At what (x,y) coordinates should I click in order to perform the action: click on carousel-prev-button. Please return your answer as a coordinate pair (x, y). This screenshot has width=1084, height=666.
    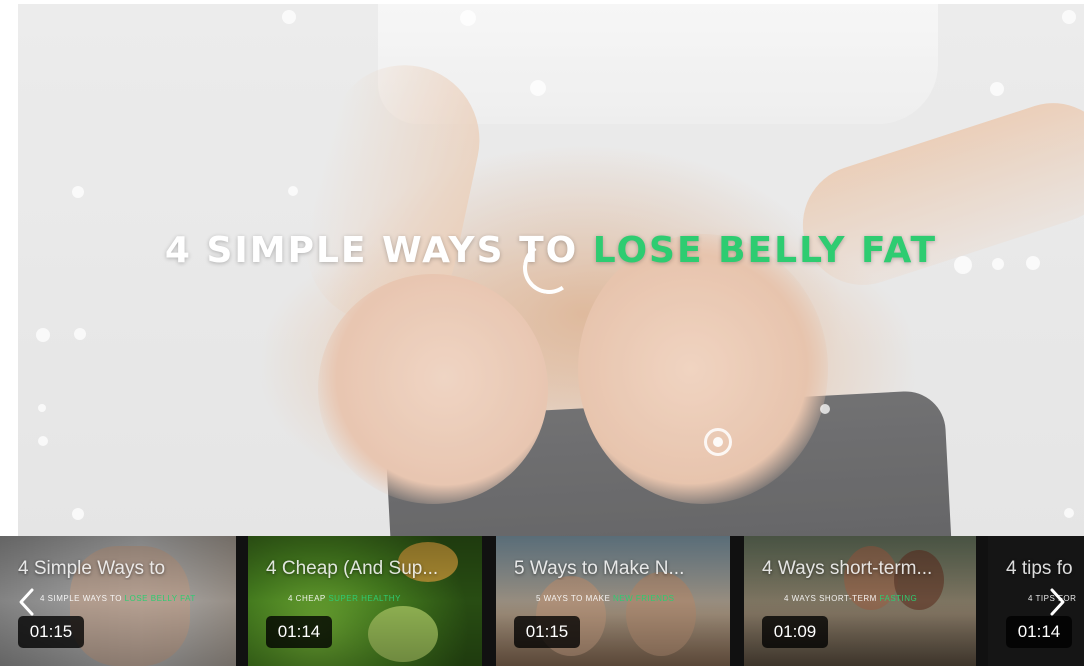
    Looking at the image, I should click on (27, 602).